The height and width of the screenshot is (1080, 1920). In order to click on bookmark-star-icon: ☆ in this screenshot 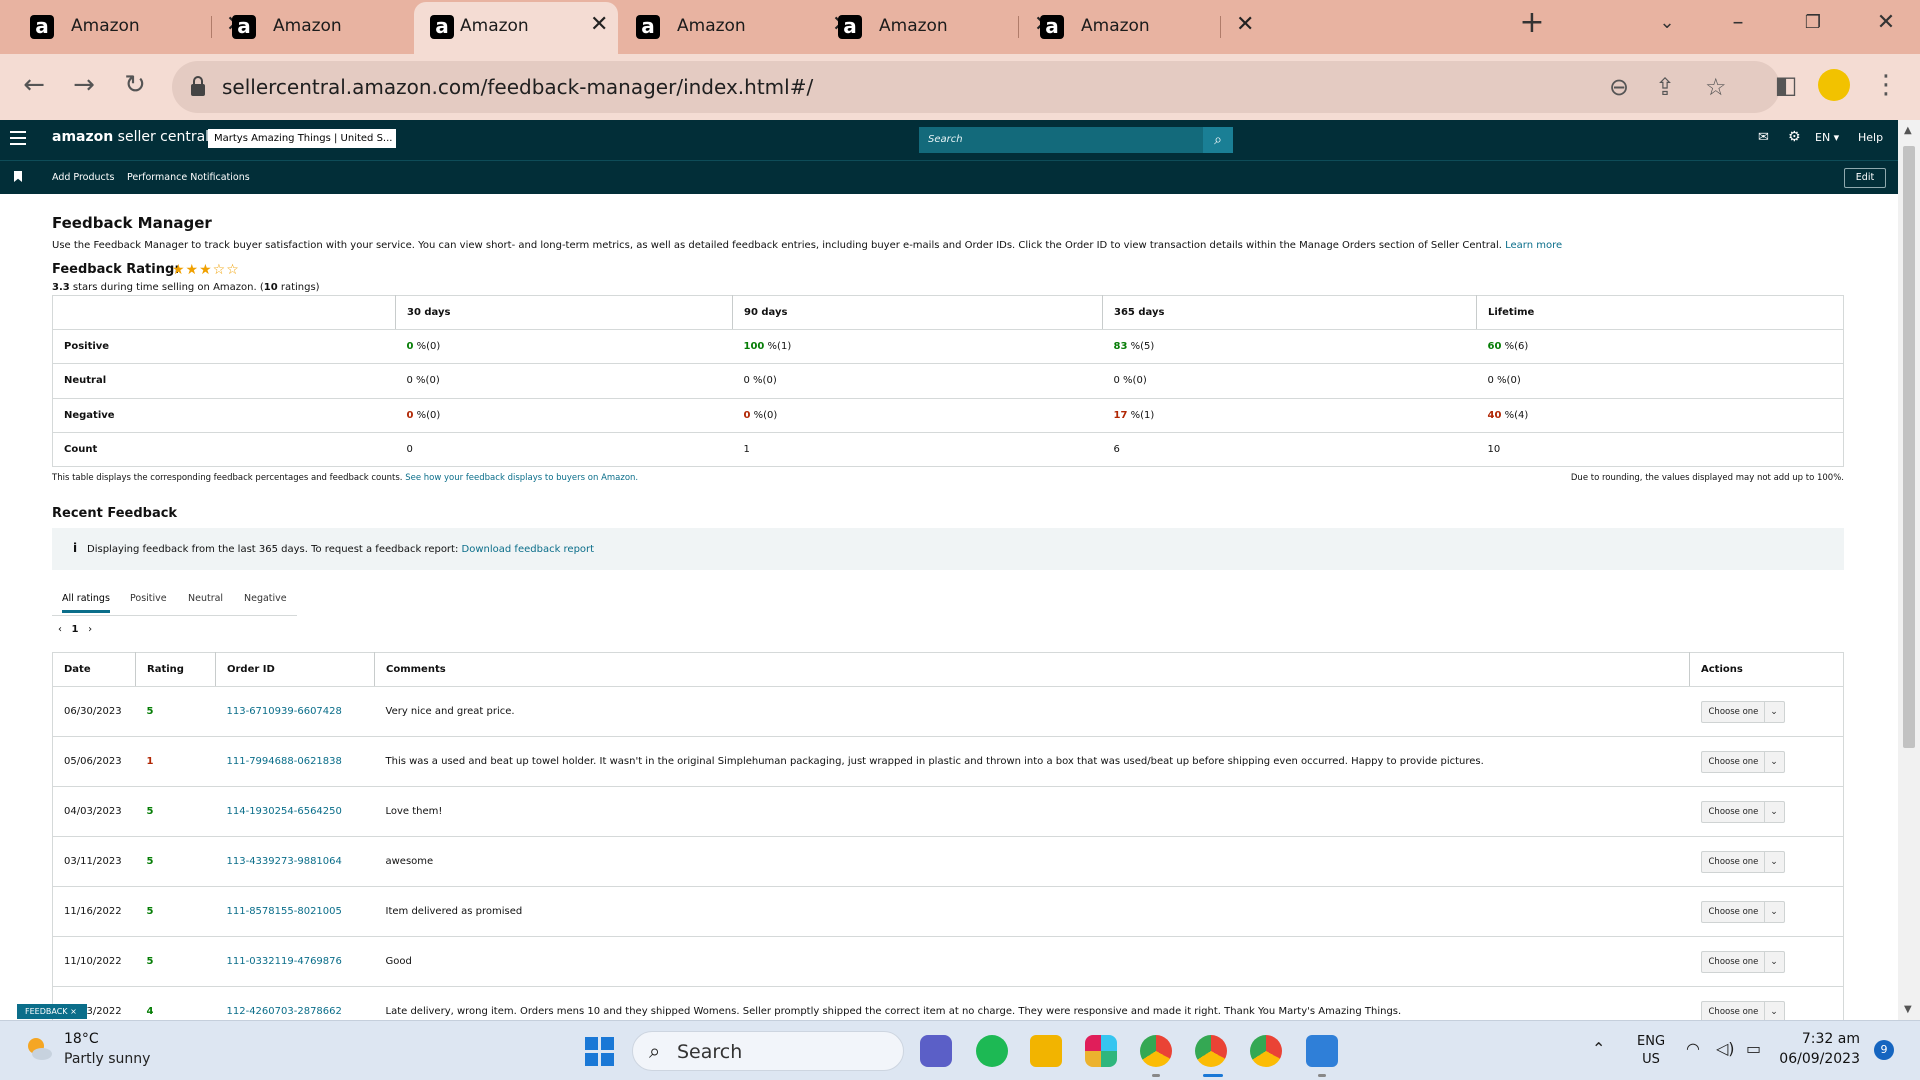, I will do `click(1716, 87)`.